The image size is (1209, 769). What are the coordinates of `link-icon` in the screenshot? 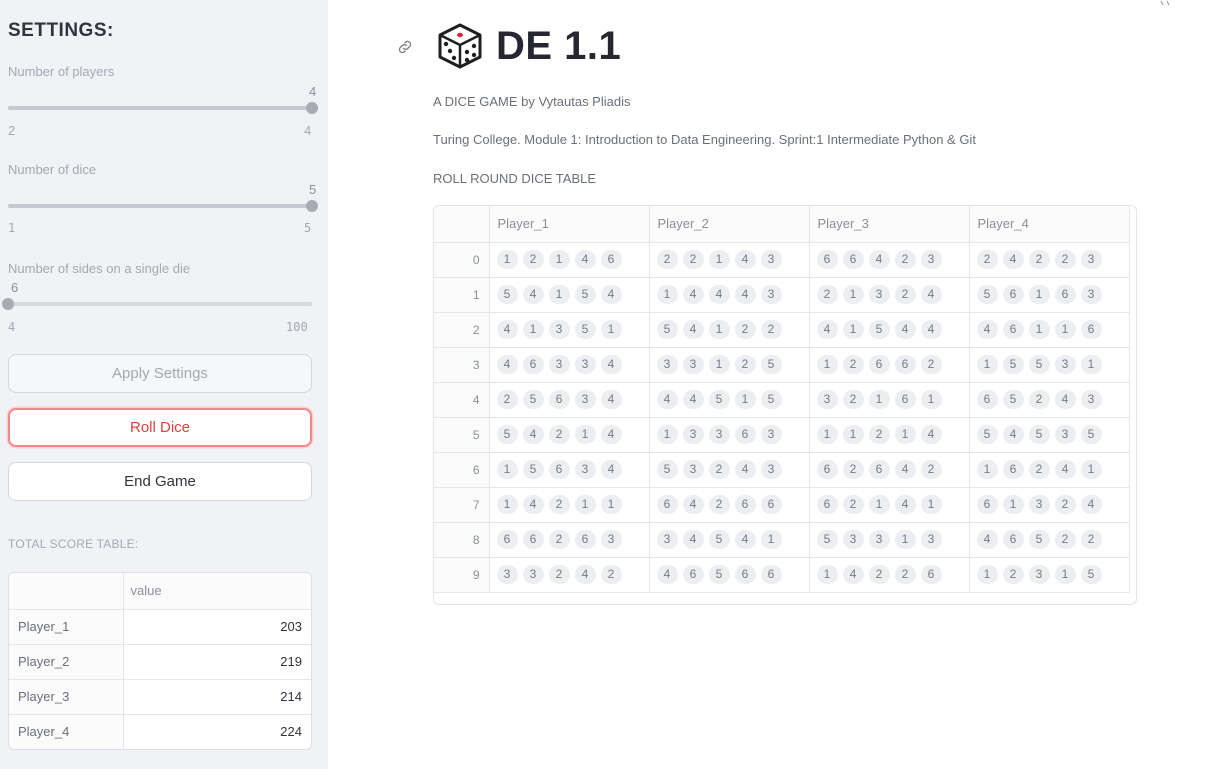 It's located at (405, 47).